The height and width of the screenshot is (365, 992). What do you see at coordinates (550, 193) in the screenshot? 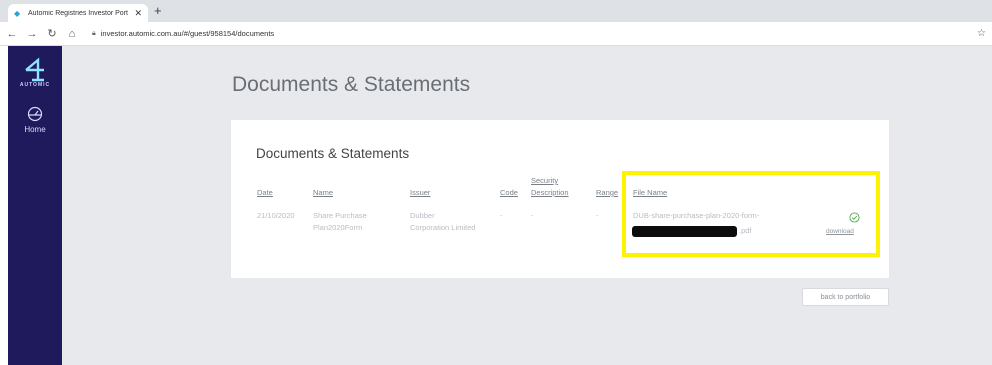
I see `column-header-security-line2: Description` at bounding box center [550, 193].